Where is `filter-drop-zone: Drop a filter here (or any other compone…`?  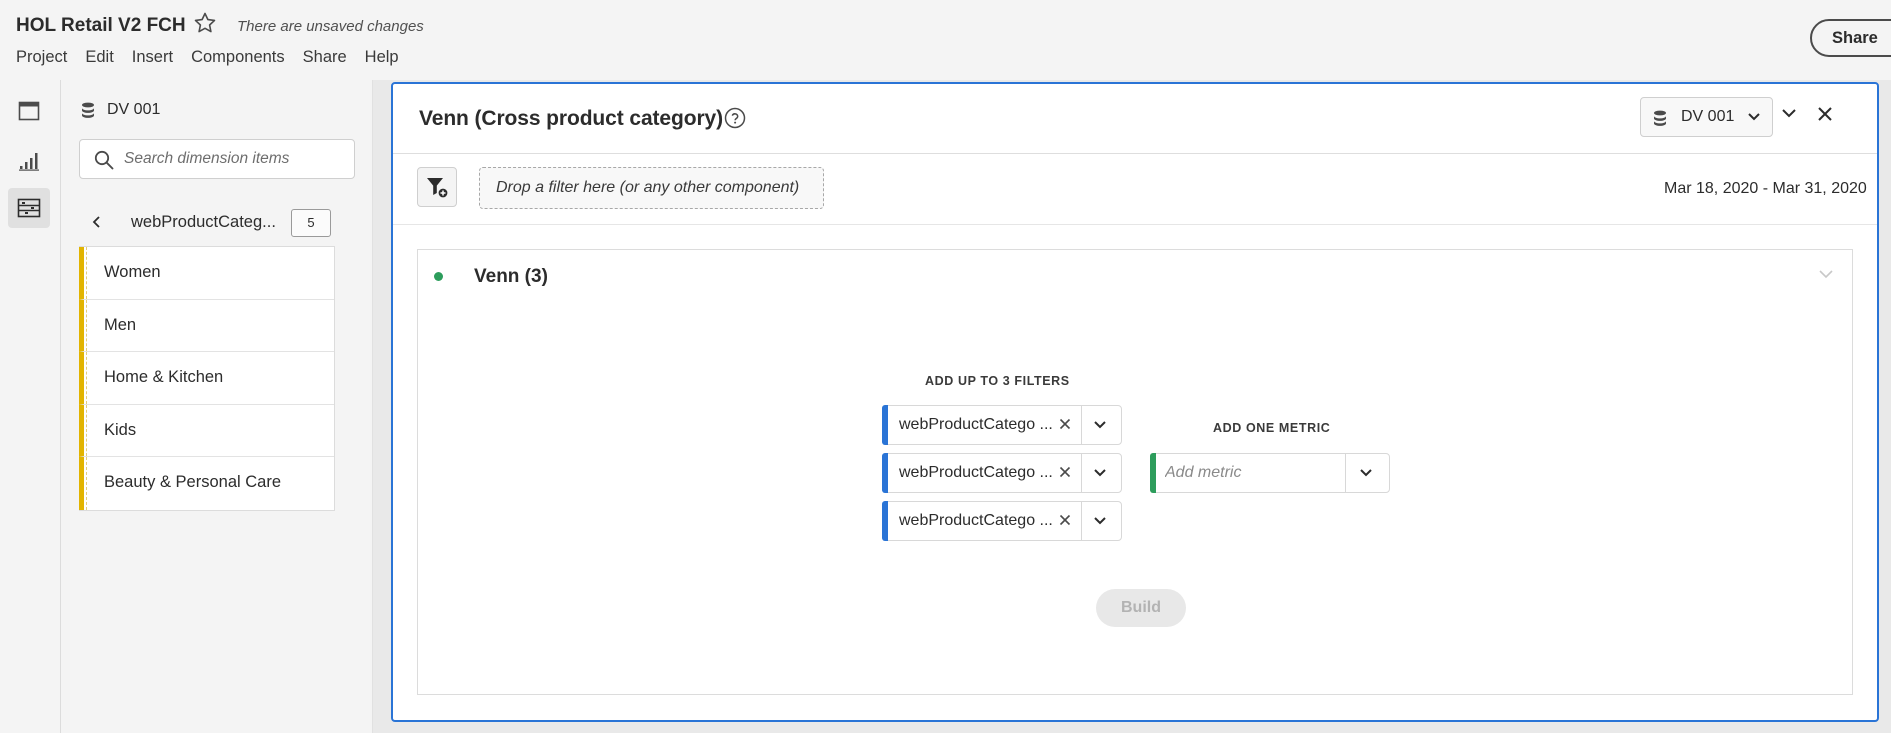
filter-drop-zone: Drop a filter here (or any other compone… is located at coordinates (651, 188).